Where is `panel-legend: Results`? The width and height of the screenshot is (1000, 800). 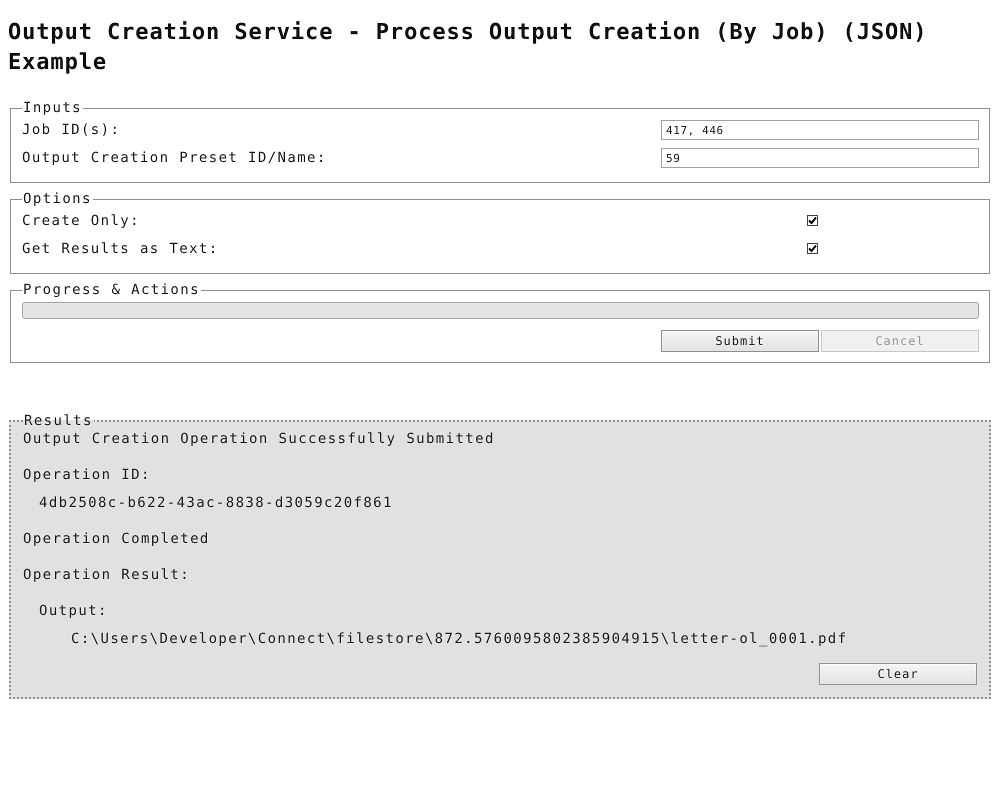
panel-legend: Results is located at coordinates (58, 421).